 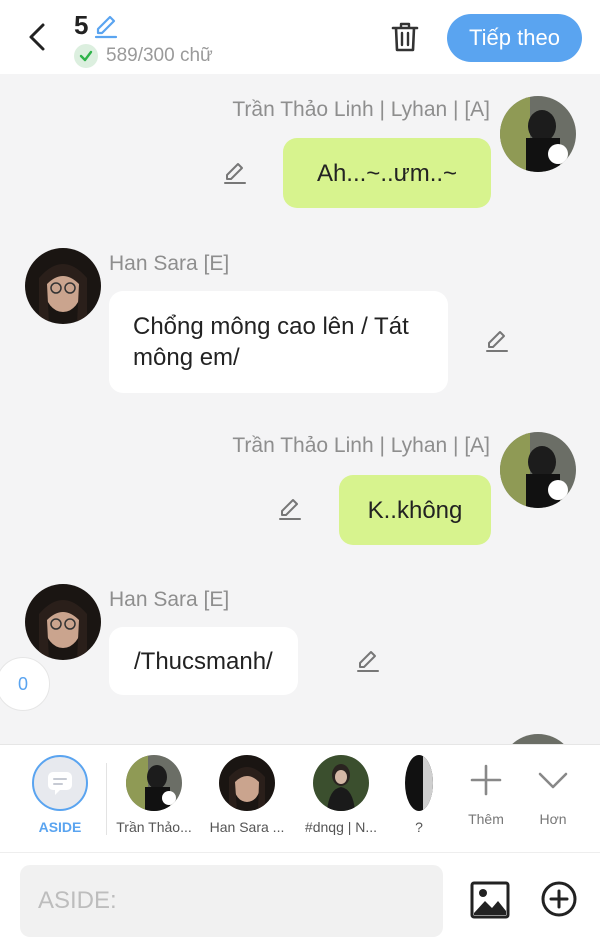 I want to click on composer, so click(x=300, y=899).